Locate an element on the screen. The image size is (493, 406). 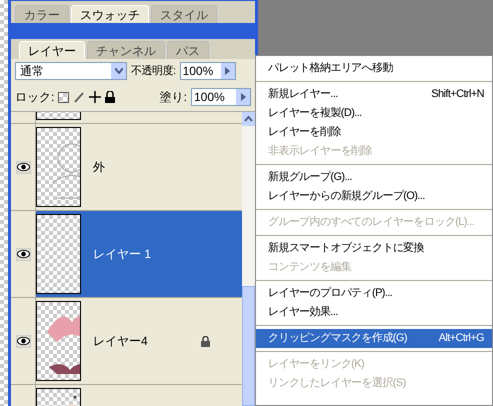
chevron-down-icon is located at coordinates (118, 71).